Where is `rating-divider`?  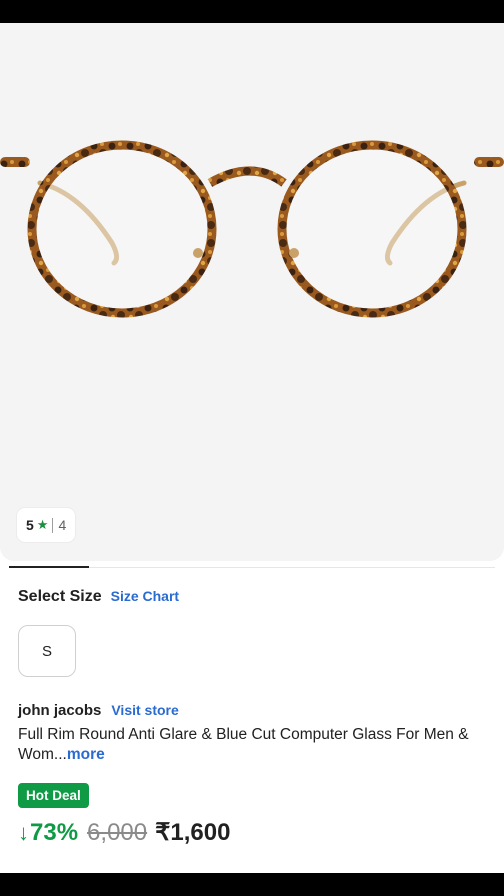
rating-divider is located at coordinates (53, 525).